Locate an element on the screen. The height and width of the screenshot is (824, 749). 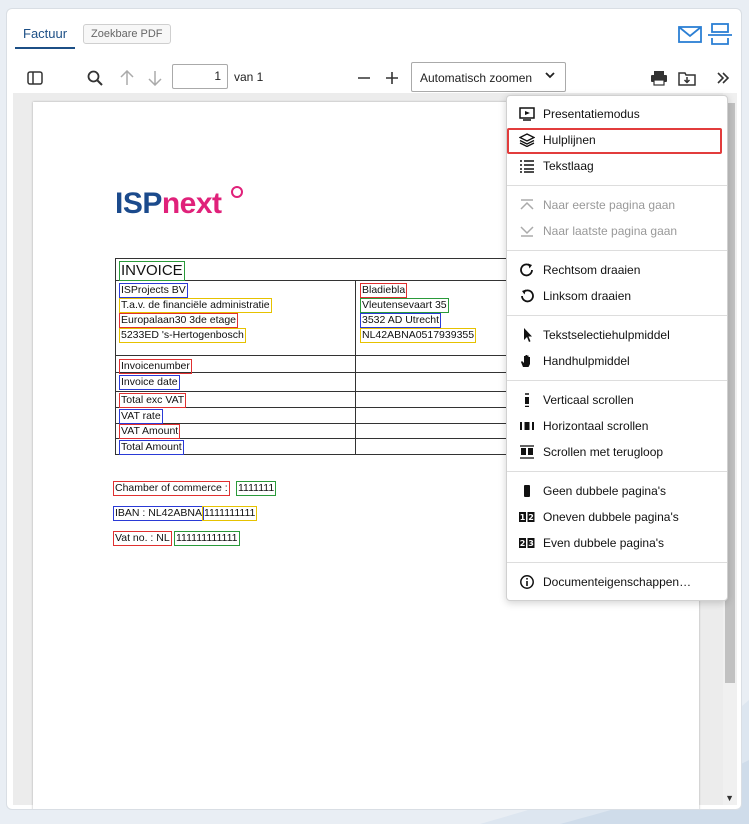
rotate-cw-icon is located at coordinates (527, 270).